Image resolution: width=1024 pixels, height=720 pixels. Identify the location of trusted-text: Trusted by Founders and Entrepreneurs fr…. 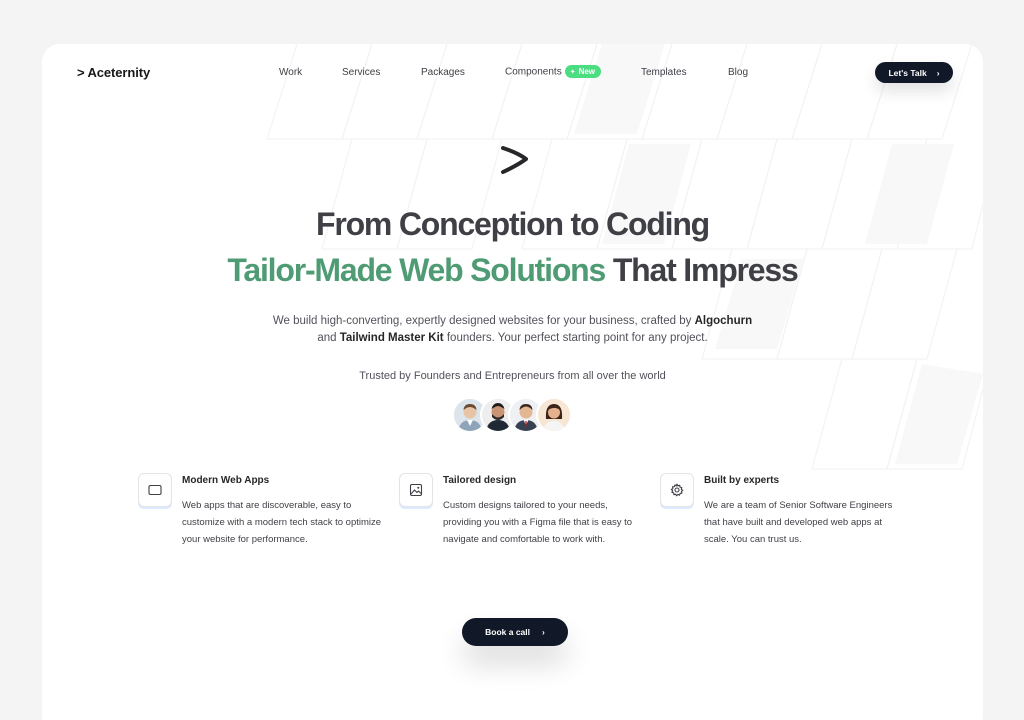
(512, 376).